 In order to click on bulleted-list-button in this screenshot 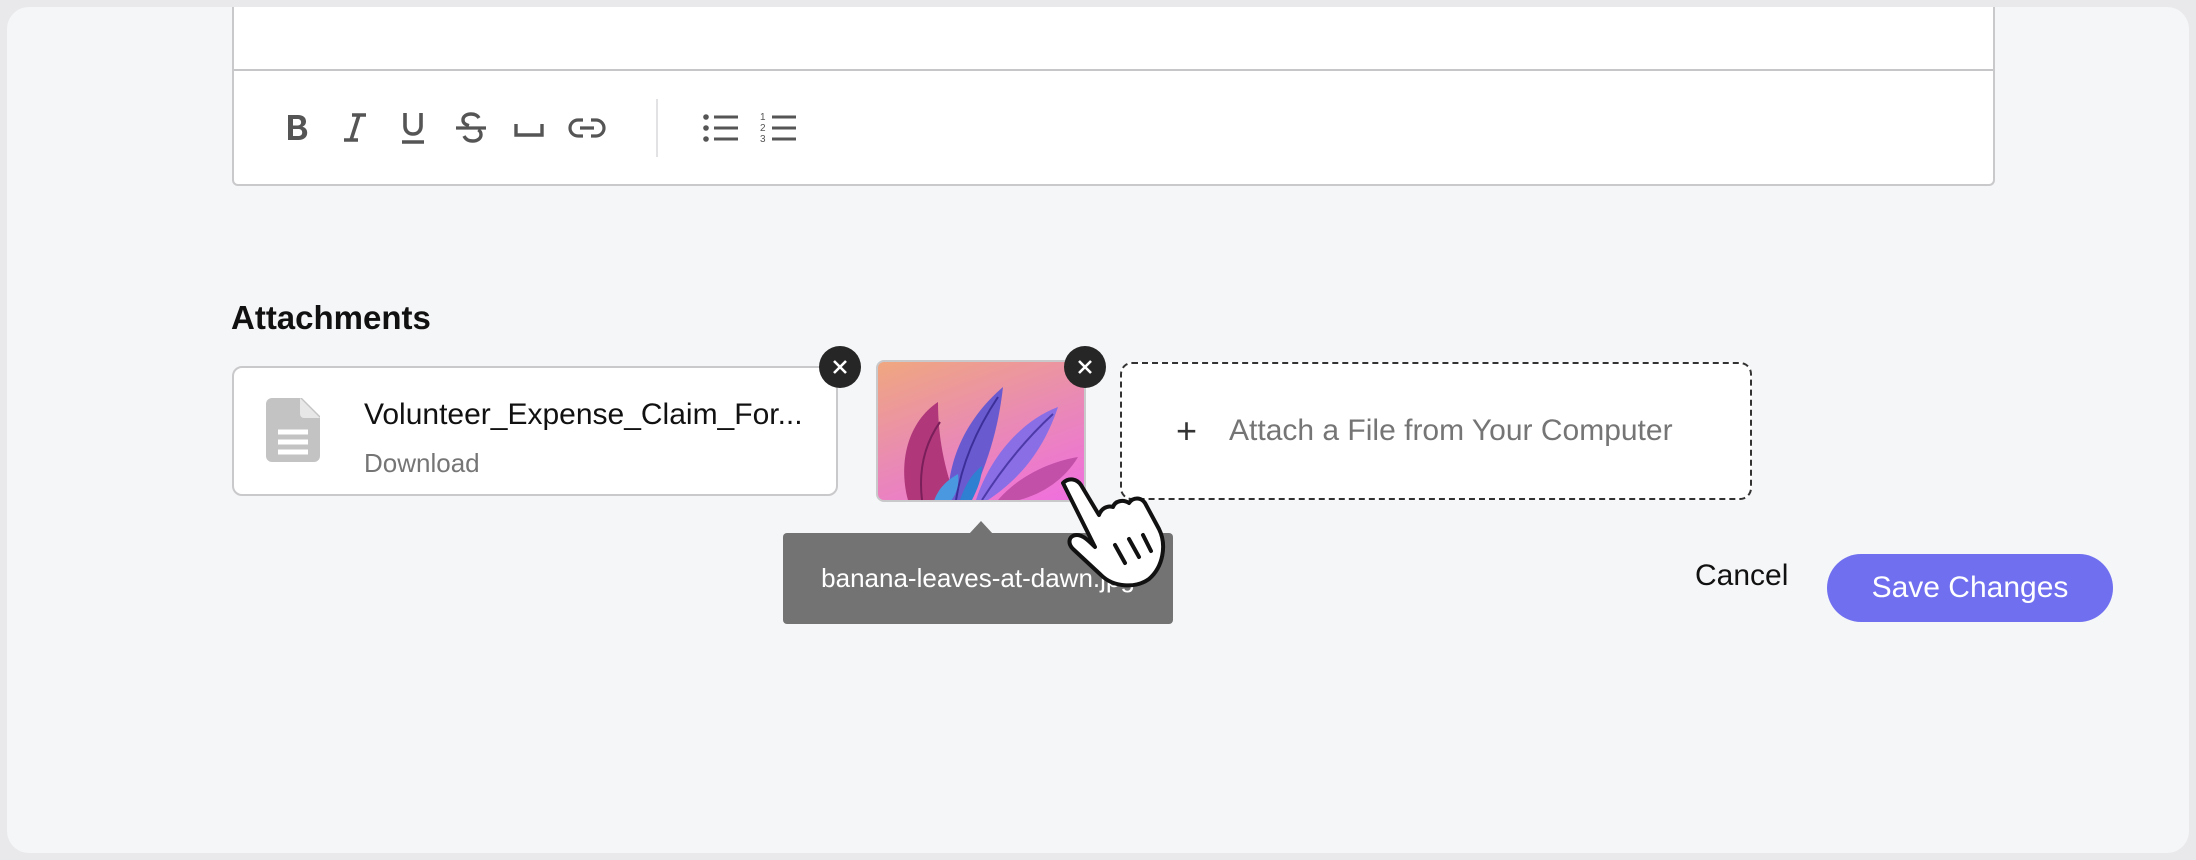, I will do `click(721, 128)`.